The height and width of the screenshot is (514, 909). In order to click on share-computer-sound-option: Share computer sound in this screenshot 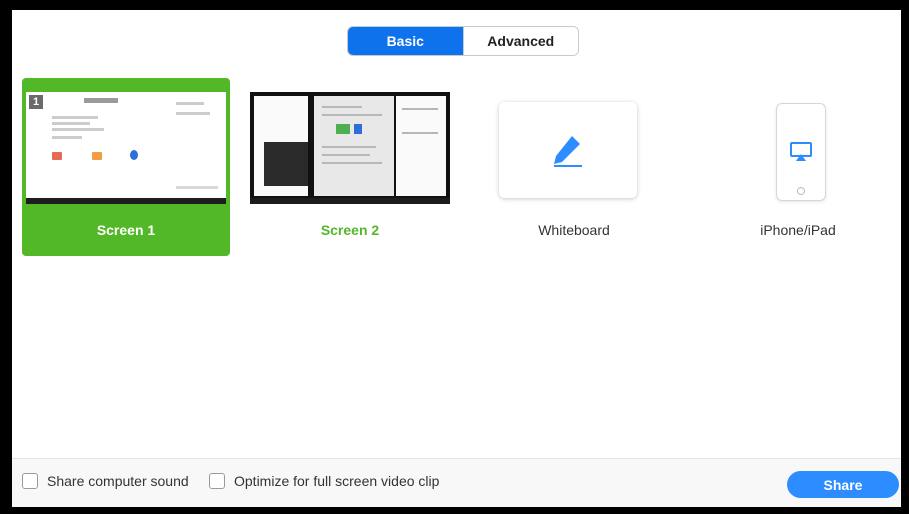, I will do `click(105, 481)`.